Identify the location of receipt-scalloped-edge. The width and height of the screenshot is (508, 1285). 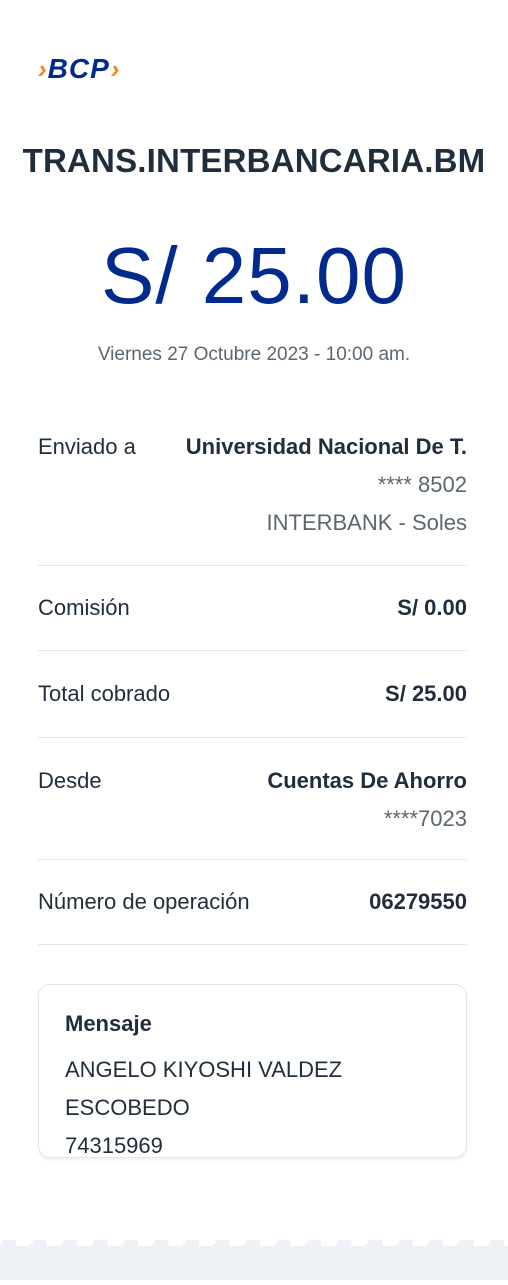
(254, 1257).